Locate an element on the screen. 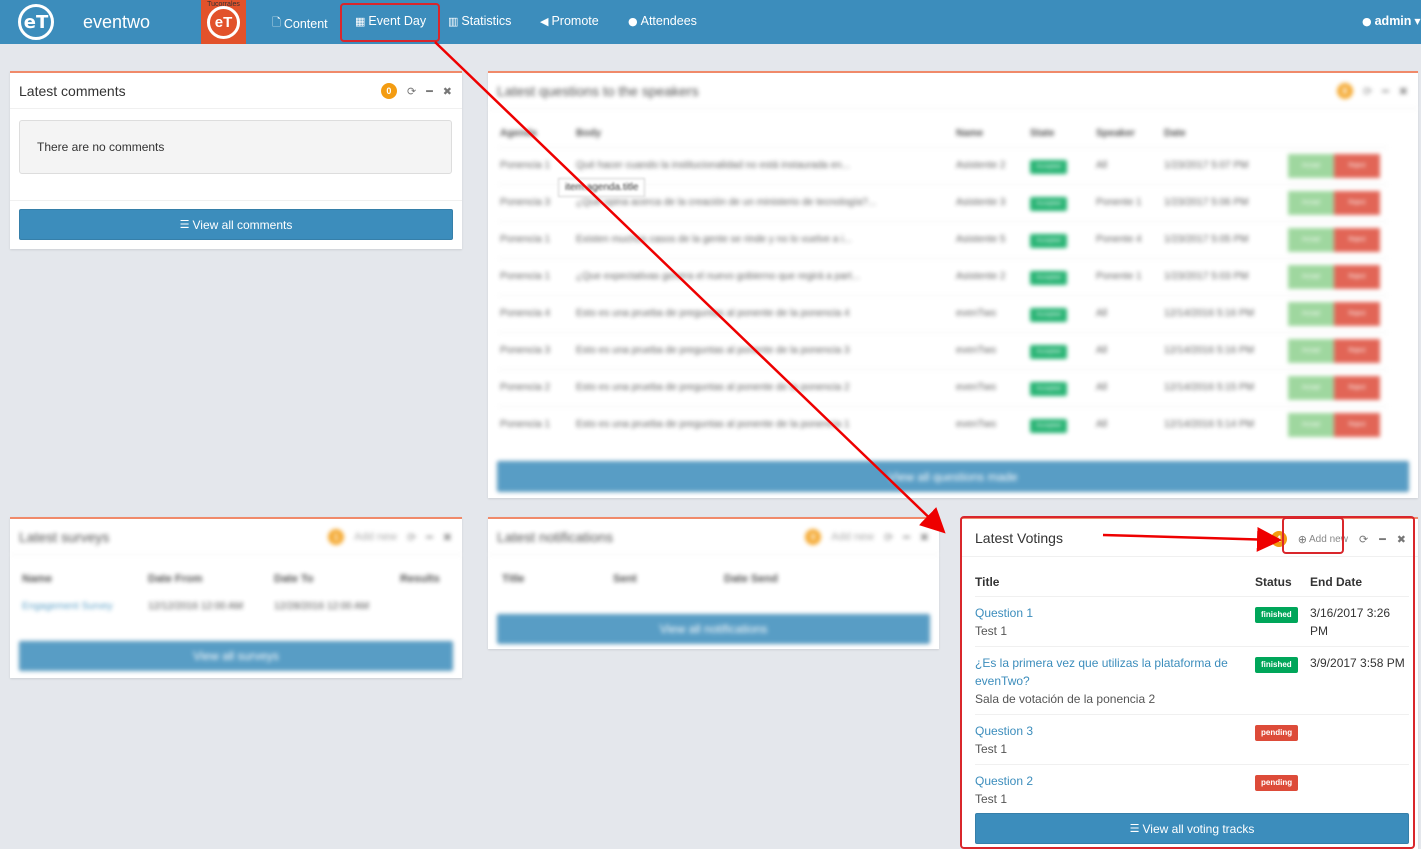  notifications-count-badge: 0 is located at coordinates (813, 537).